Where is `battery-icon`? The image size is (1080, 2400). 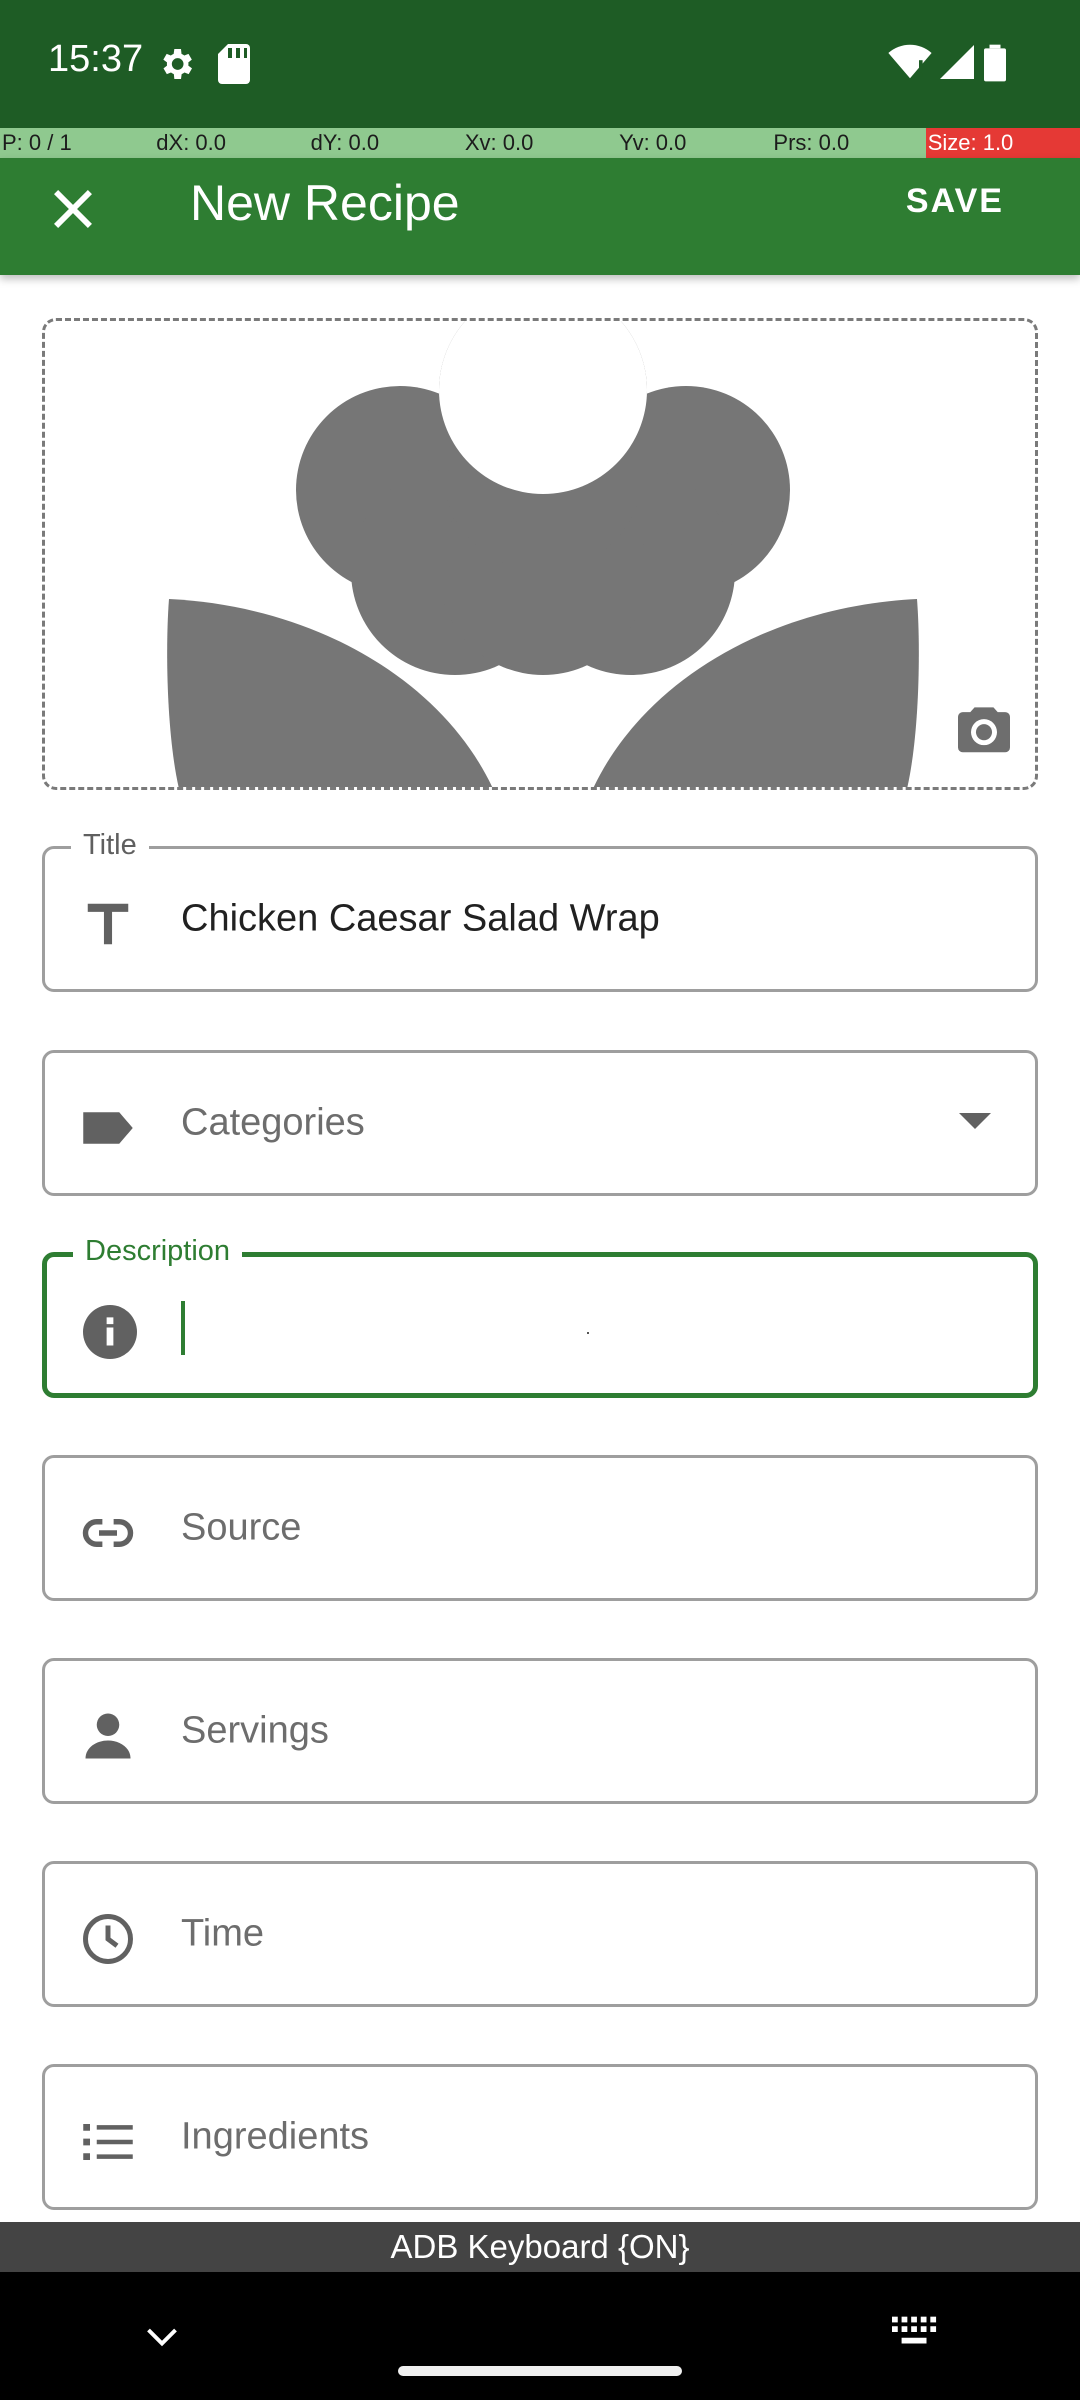 battery-icon is located at coordinates (995, 63).